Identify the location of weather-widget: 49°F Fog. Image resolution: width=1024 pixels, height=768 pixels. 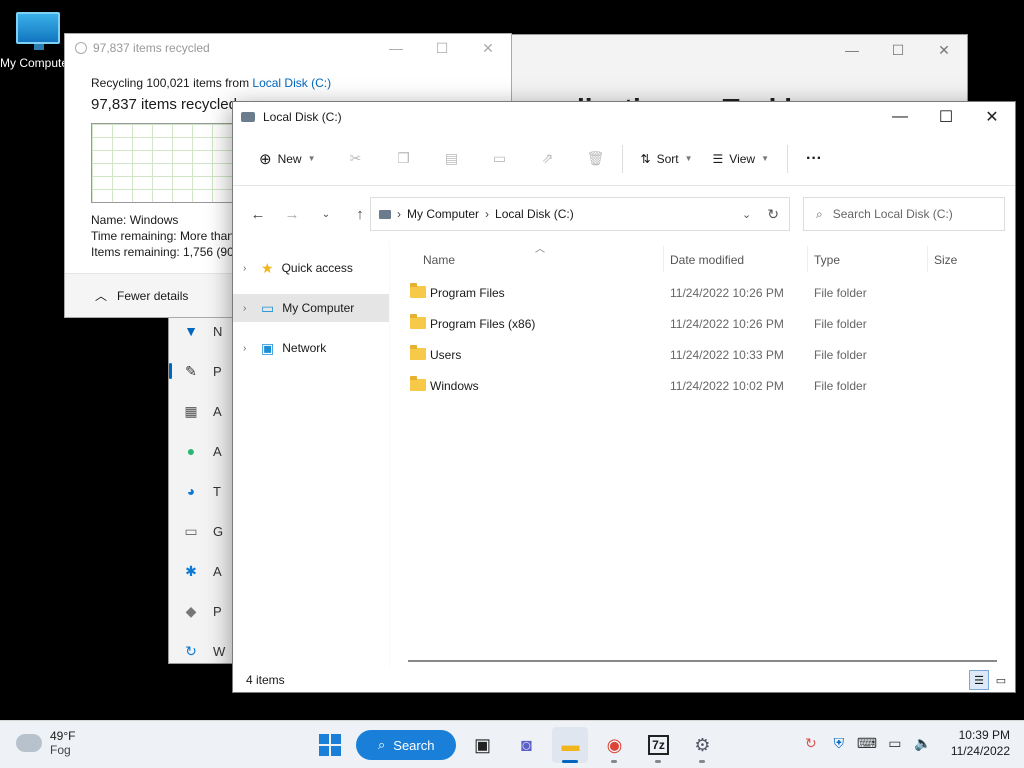
(45, 743).